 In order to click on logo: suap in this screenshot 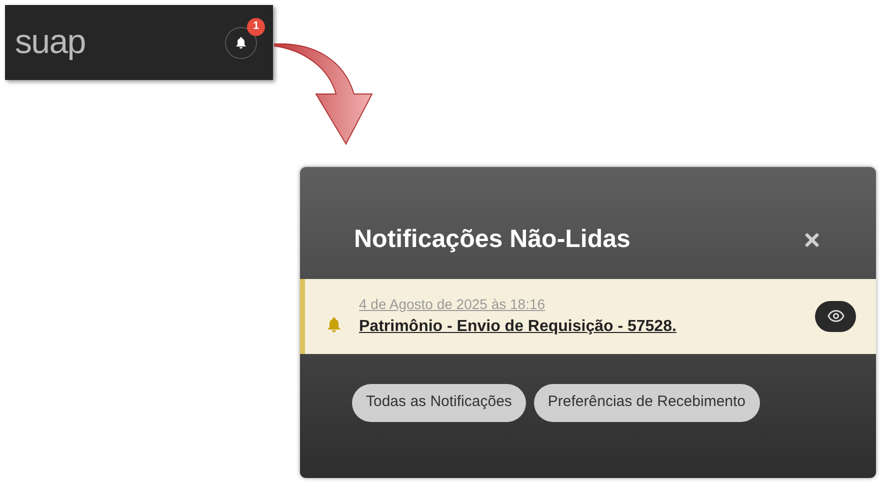, I will do `click(50, 42)`.